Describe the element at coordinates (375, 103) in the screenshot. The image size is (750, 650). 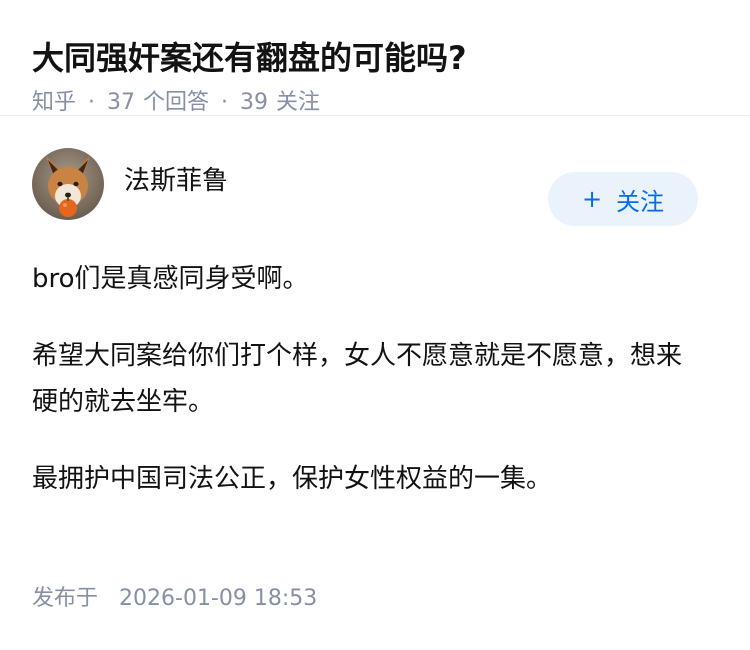
I see `question-meta: 知乎 · 37 个回答 · 39 关注` at that location.